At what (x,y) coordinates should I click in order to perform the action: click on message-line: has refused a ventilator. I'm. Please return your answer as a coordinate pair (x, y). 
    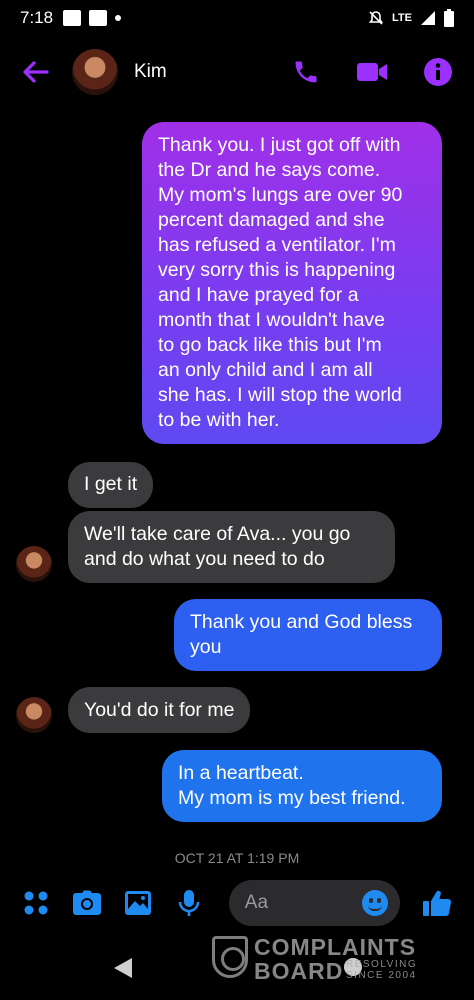
    Looking at the image, I should click on (277, 245).